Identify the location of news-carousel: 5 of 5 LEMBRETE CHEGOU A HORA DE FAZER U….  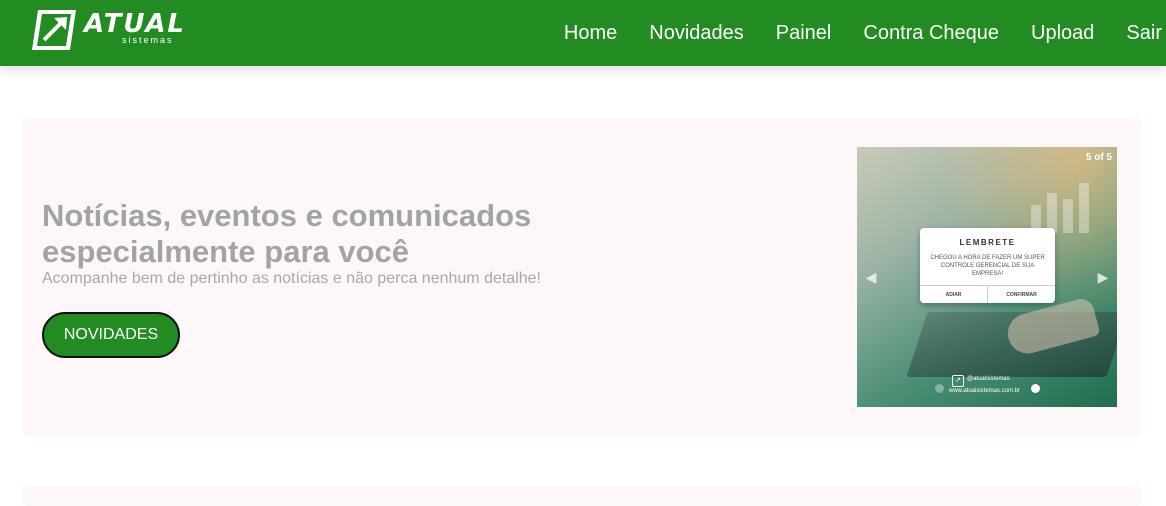
(987, 277).